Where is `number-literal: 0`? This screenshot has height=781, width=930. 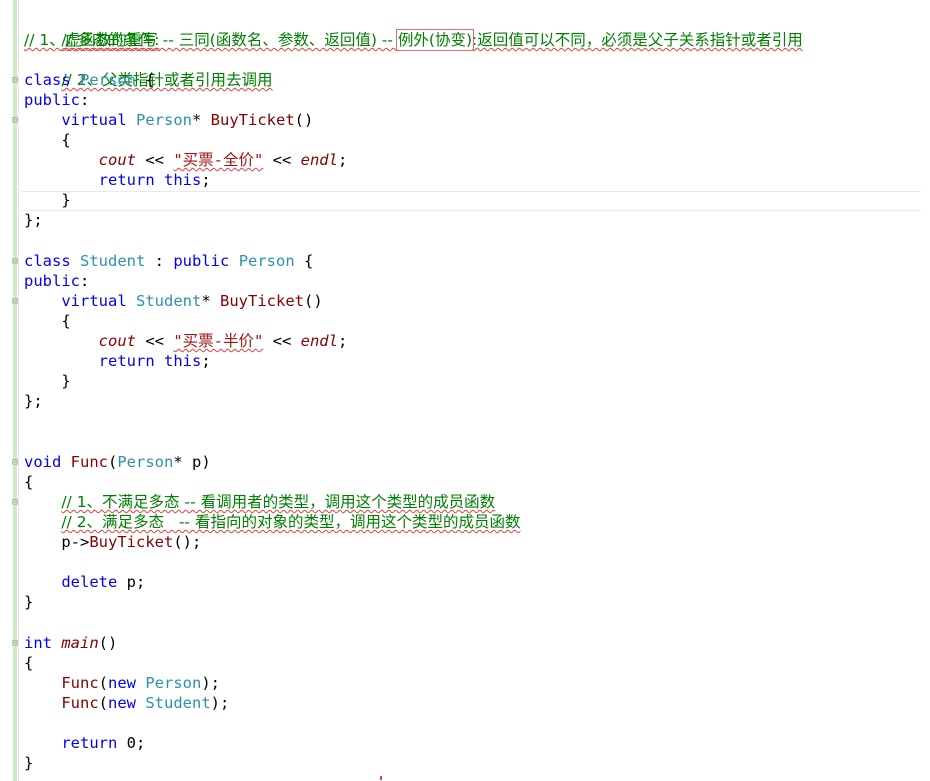 number-literal: 0 is located at coordinates (131, 743).